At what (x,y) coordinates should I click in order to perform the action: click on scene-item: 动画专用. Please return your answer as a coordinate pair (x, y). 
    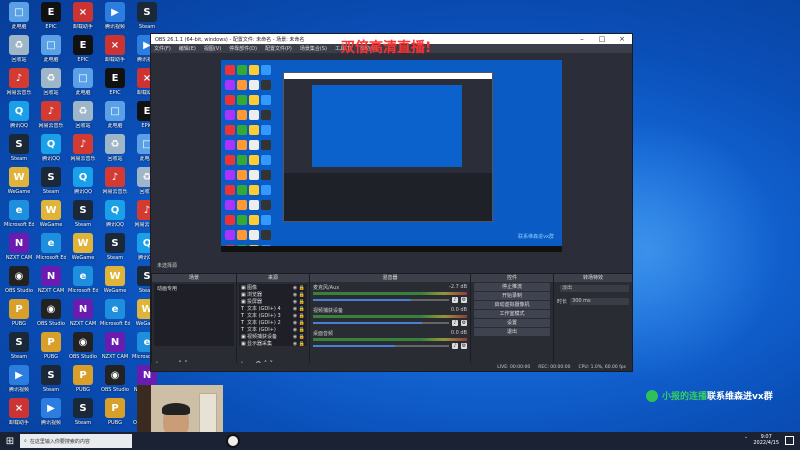
    Looking at the image, I should click on (194, 288).